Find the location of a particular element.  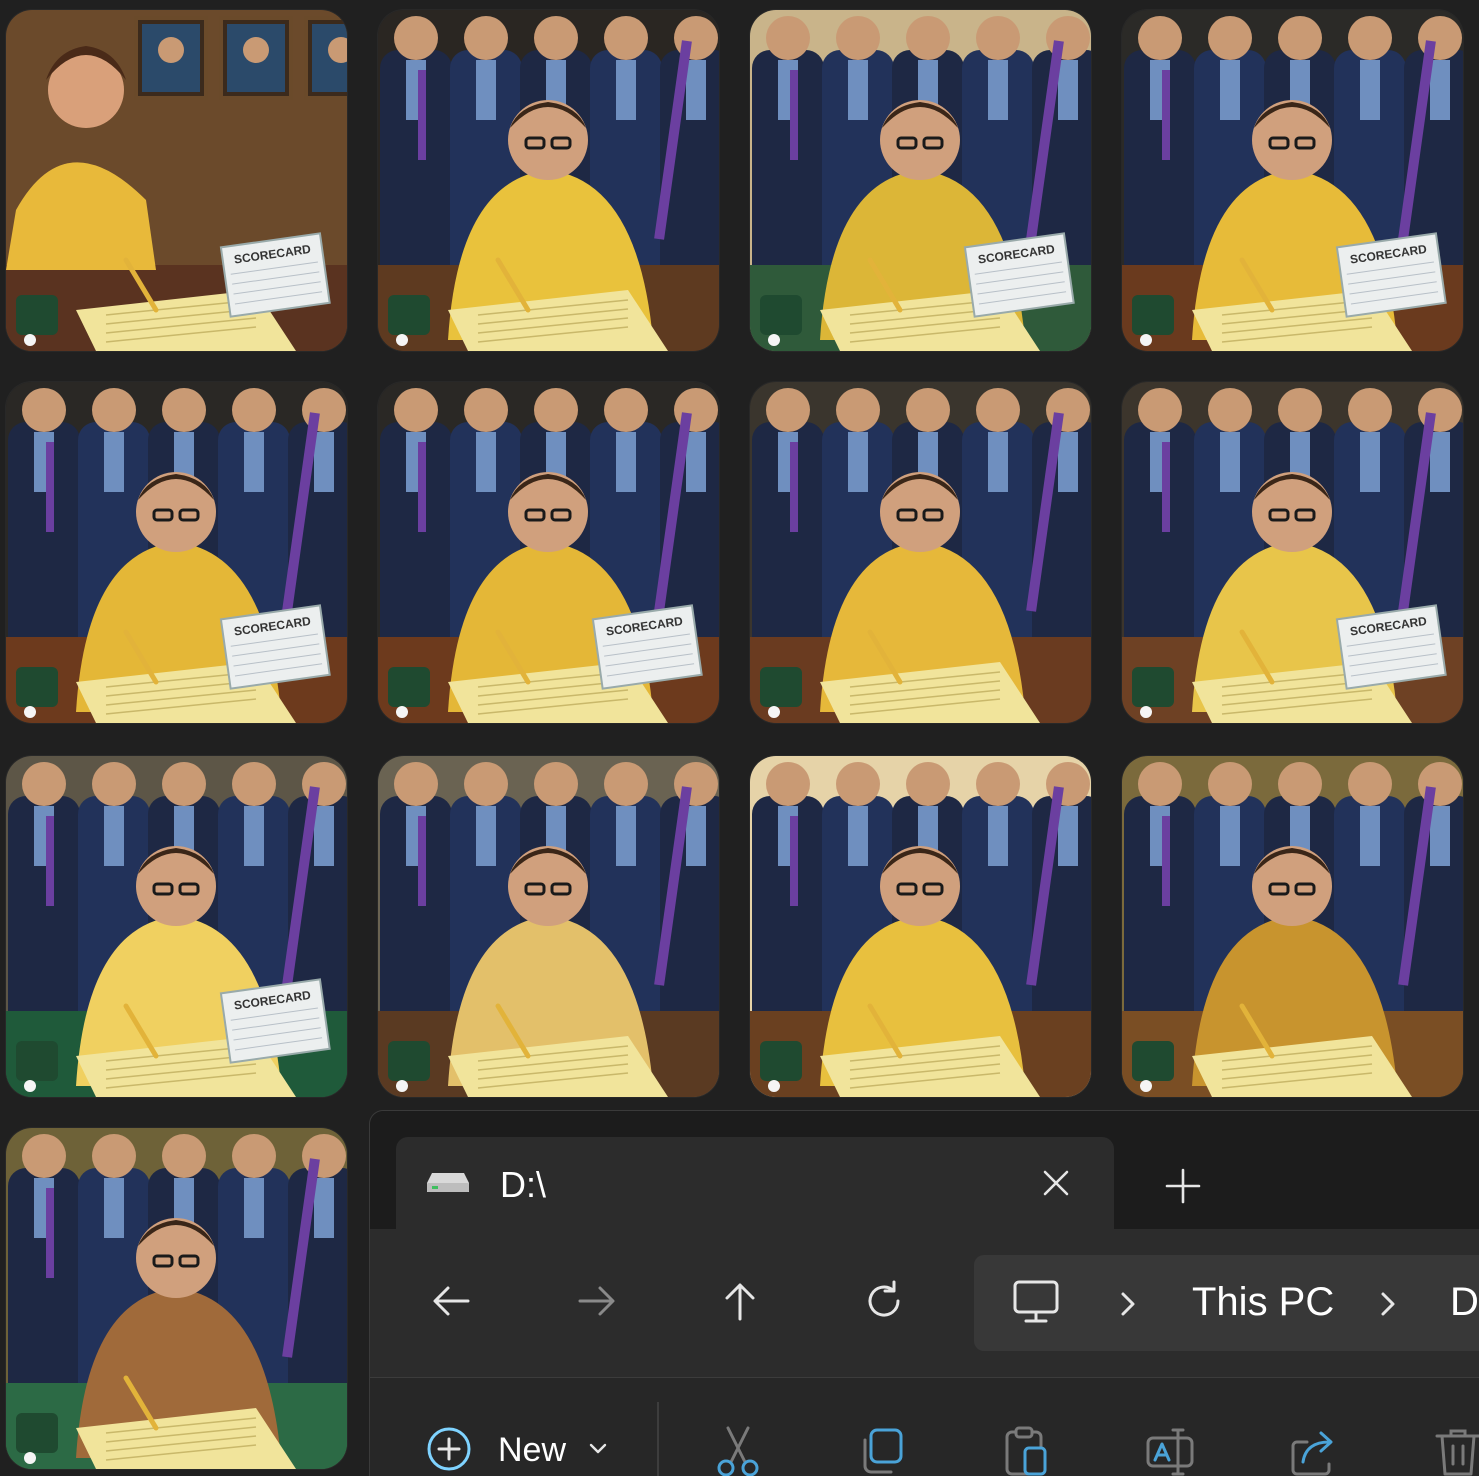

tab-strip: D:\ is located at coordinates (924, 1170).